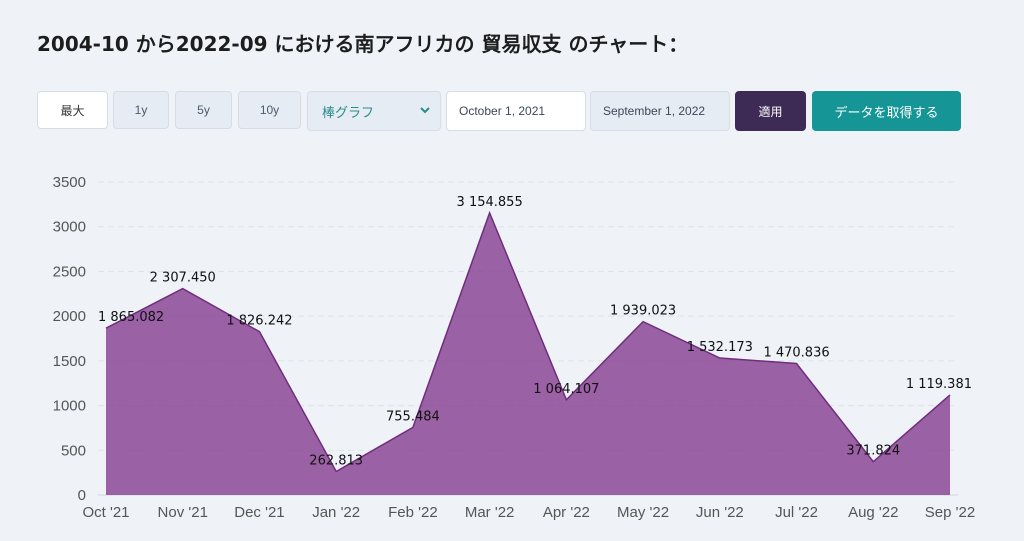  I want to click on chevron-down-icon, so click(425, 110).